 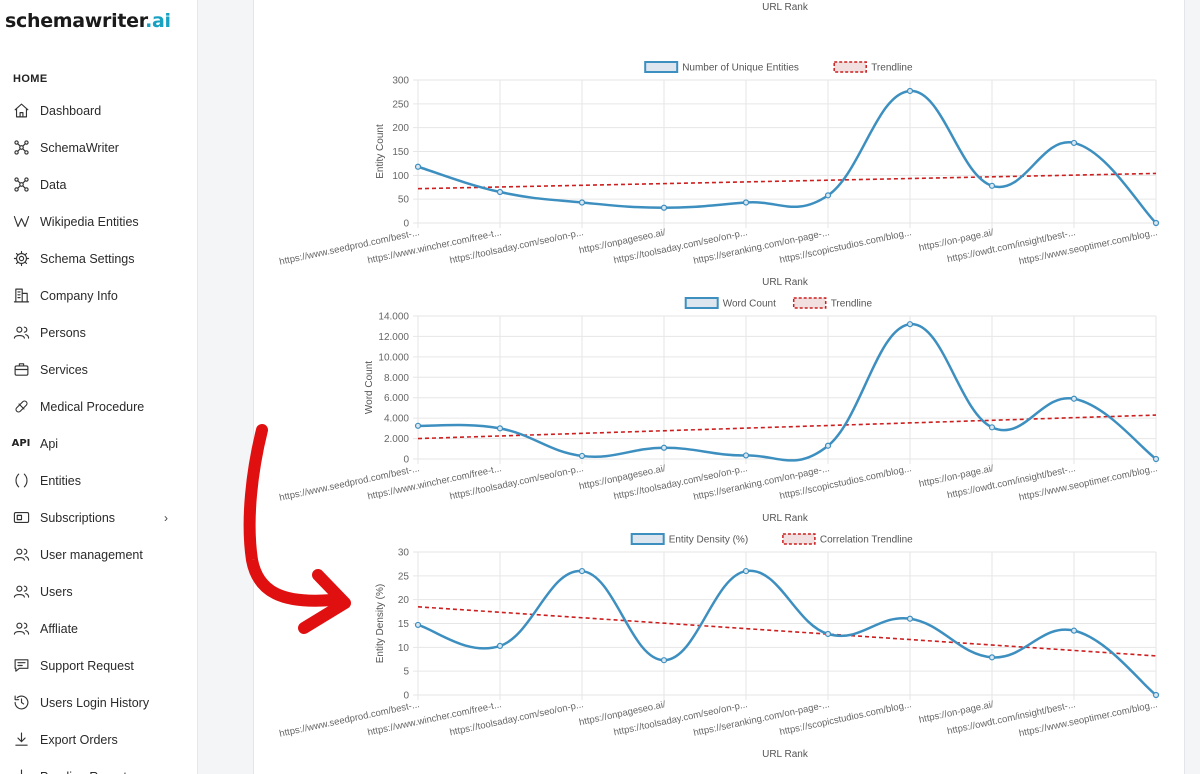 I want to click on chart3-ytick-label: 30, so click(x=404, y=553).